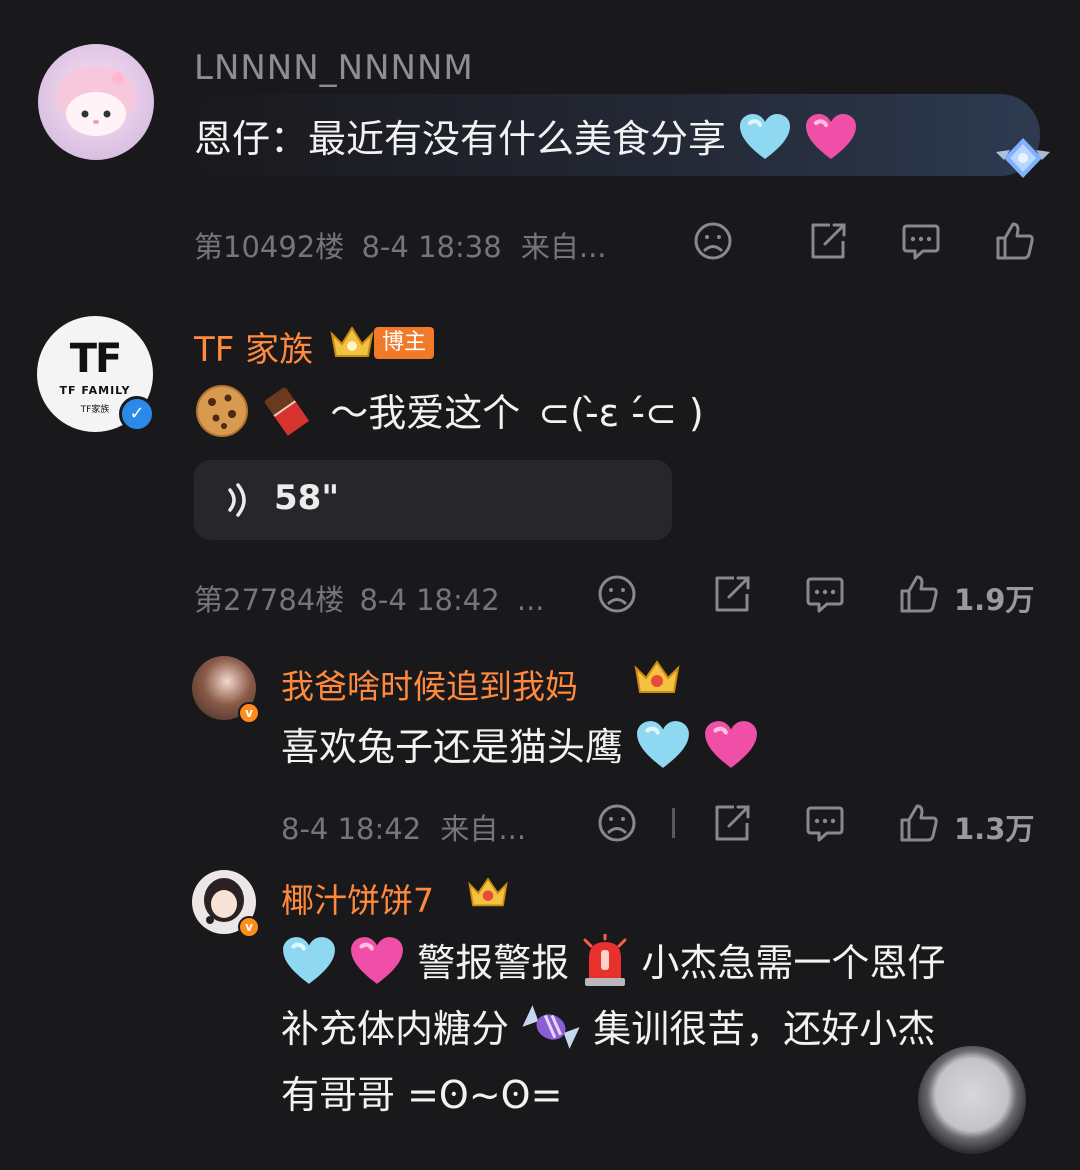  I want to click on like-count: 1.9万, so click(994, 600).